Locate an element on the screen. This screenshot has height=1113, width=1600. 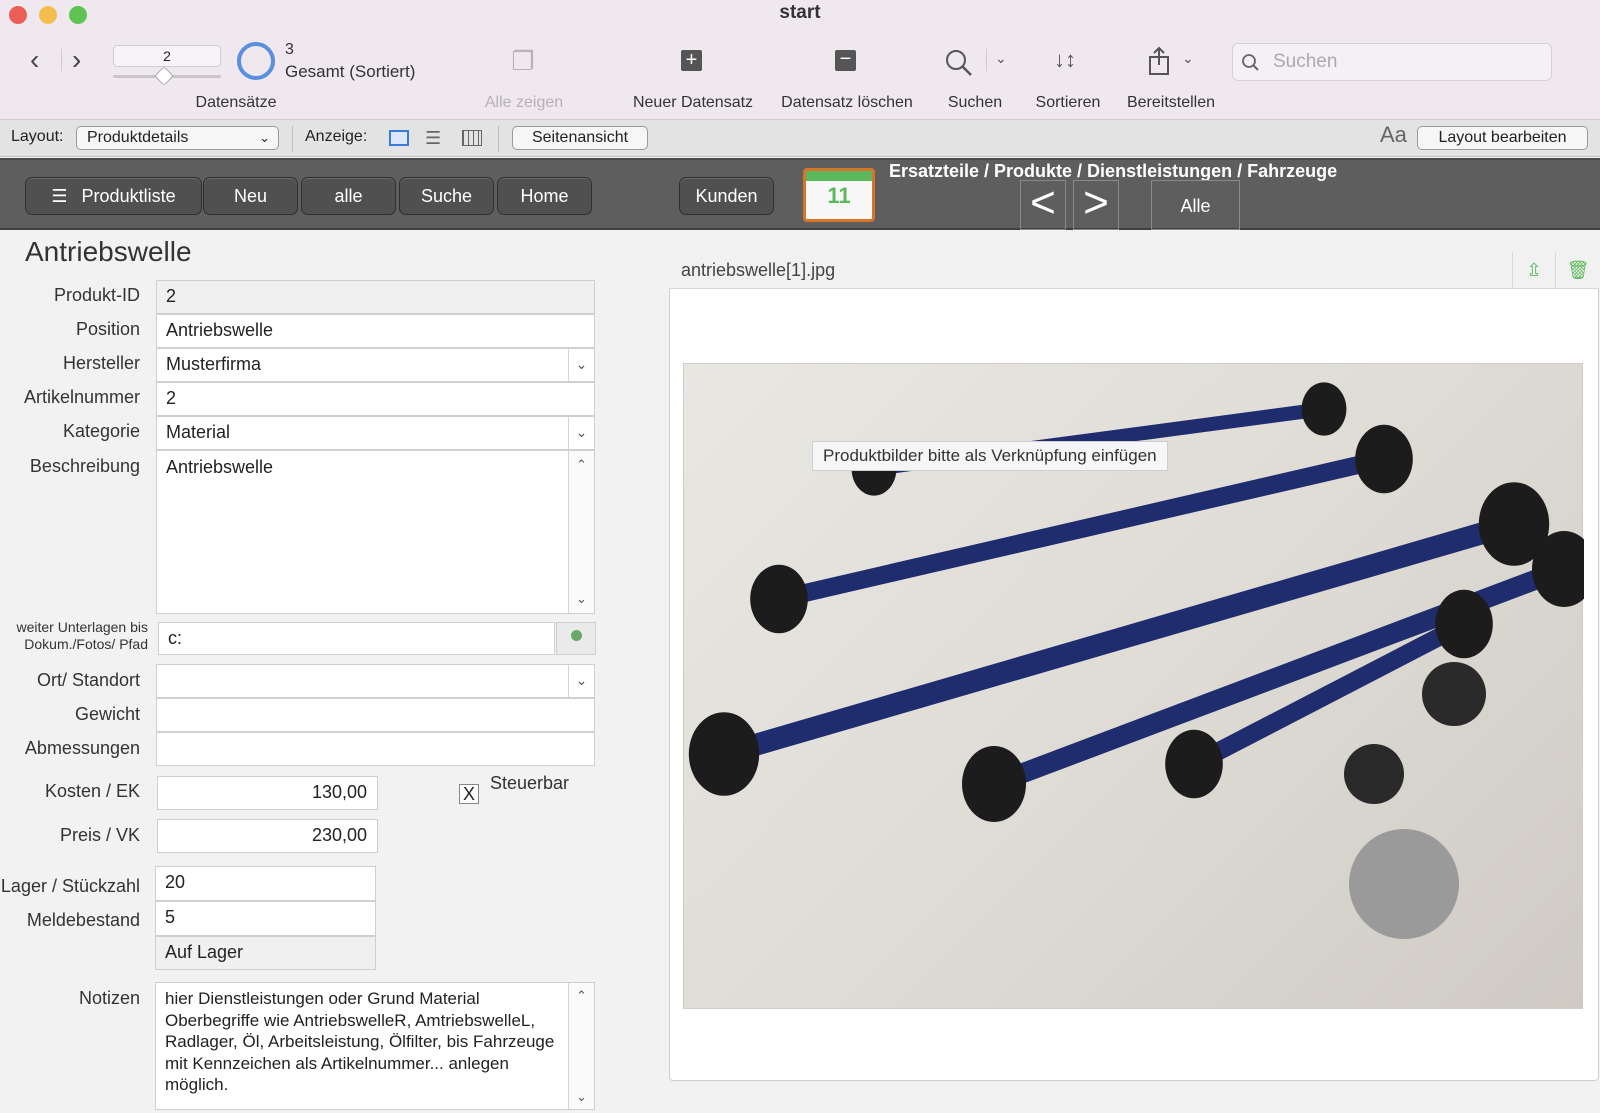
new-button: Neu is located at coordinates (250, 196).